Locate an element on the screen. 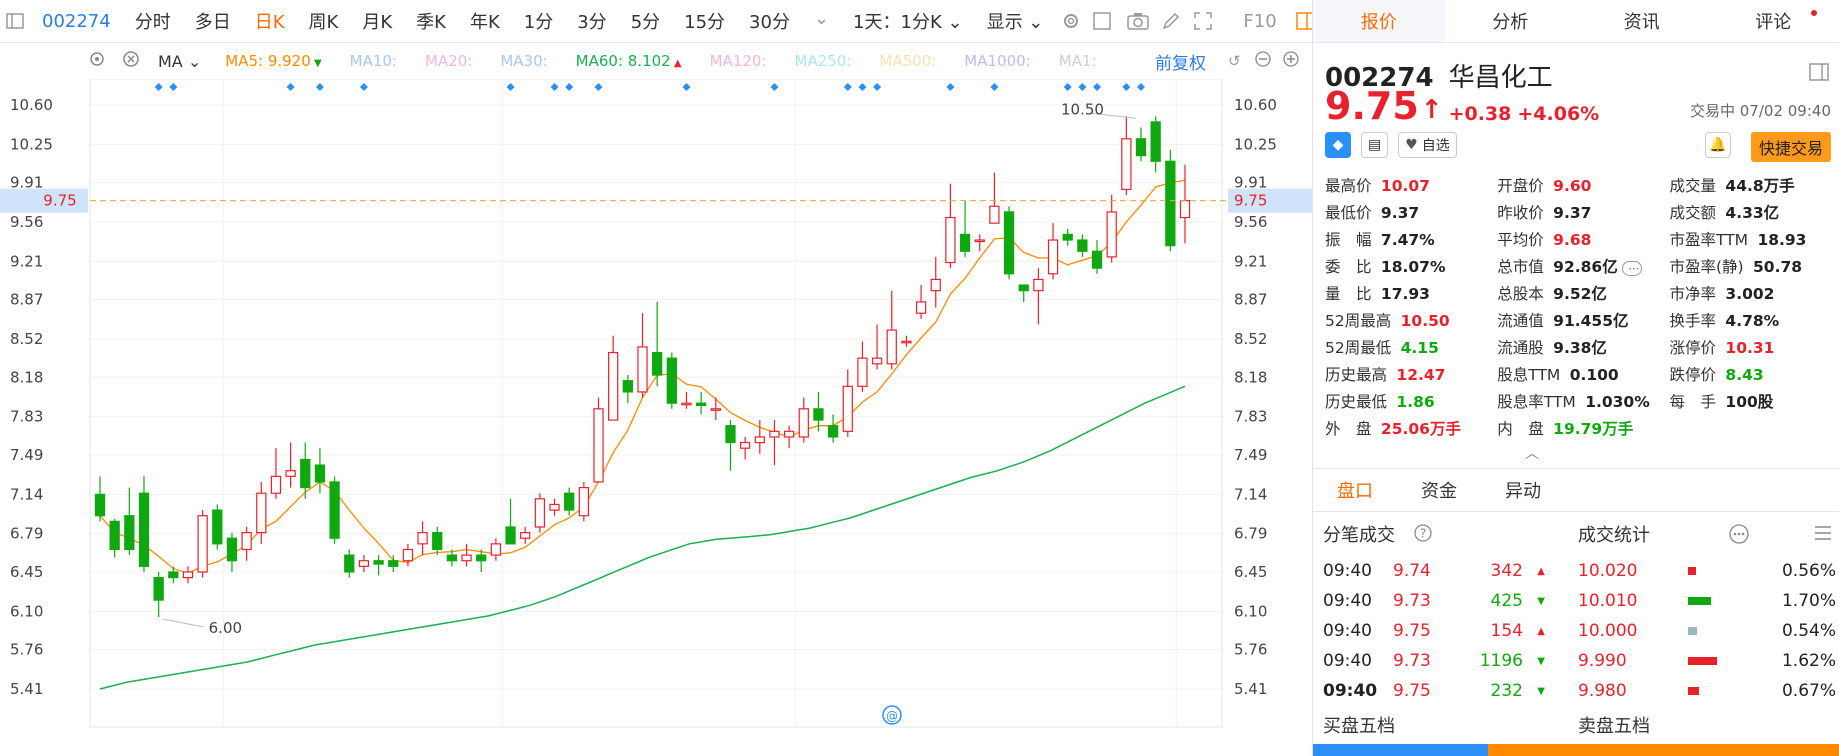 This screenshot has width=1839, height=756. distribution-row: 10.010 1.70% is located at coordinates (1708, 601).